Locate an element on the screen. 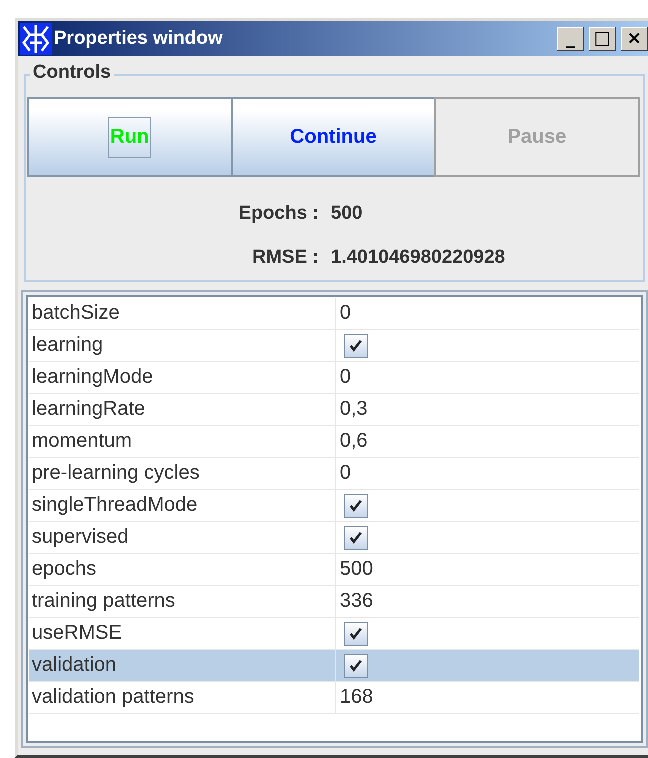 Image resolution: width=648 pixels, height=758 pixels. property-row: epochs 500 is located at coordinates (334, 570).